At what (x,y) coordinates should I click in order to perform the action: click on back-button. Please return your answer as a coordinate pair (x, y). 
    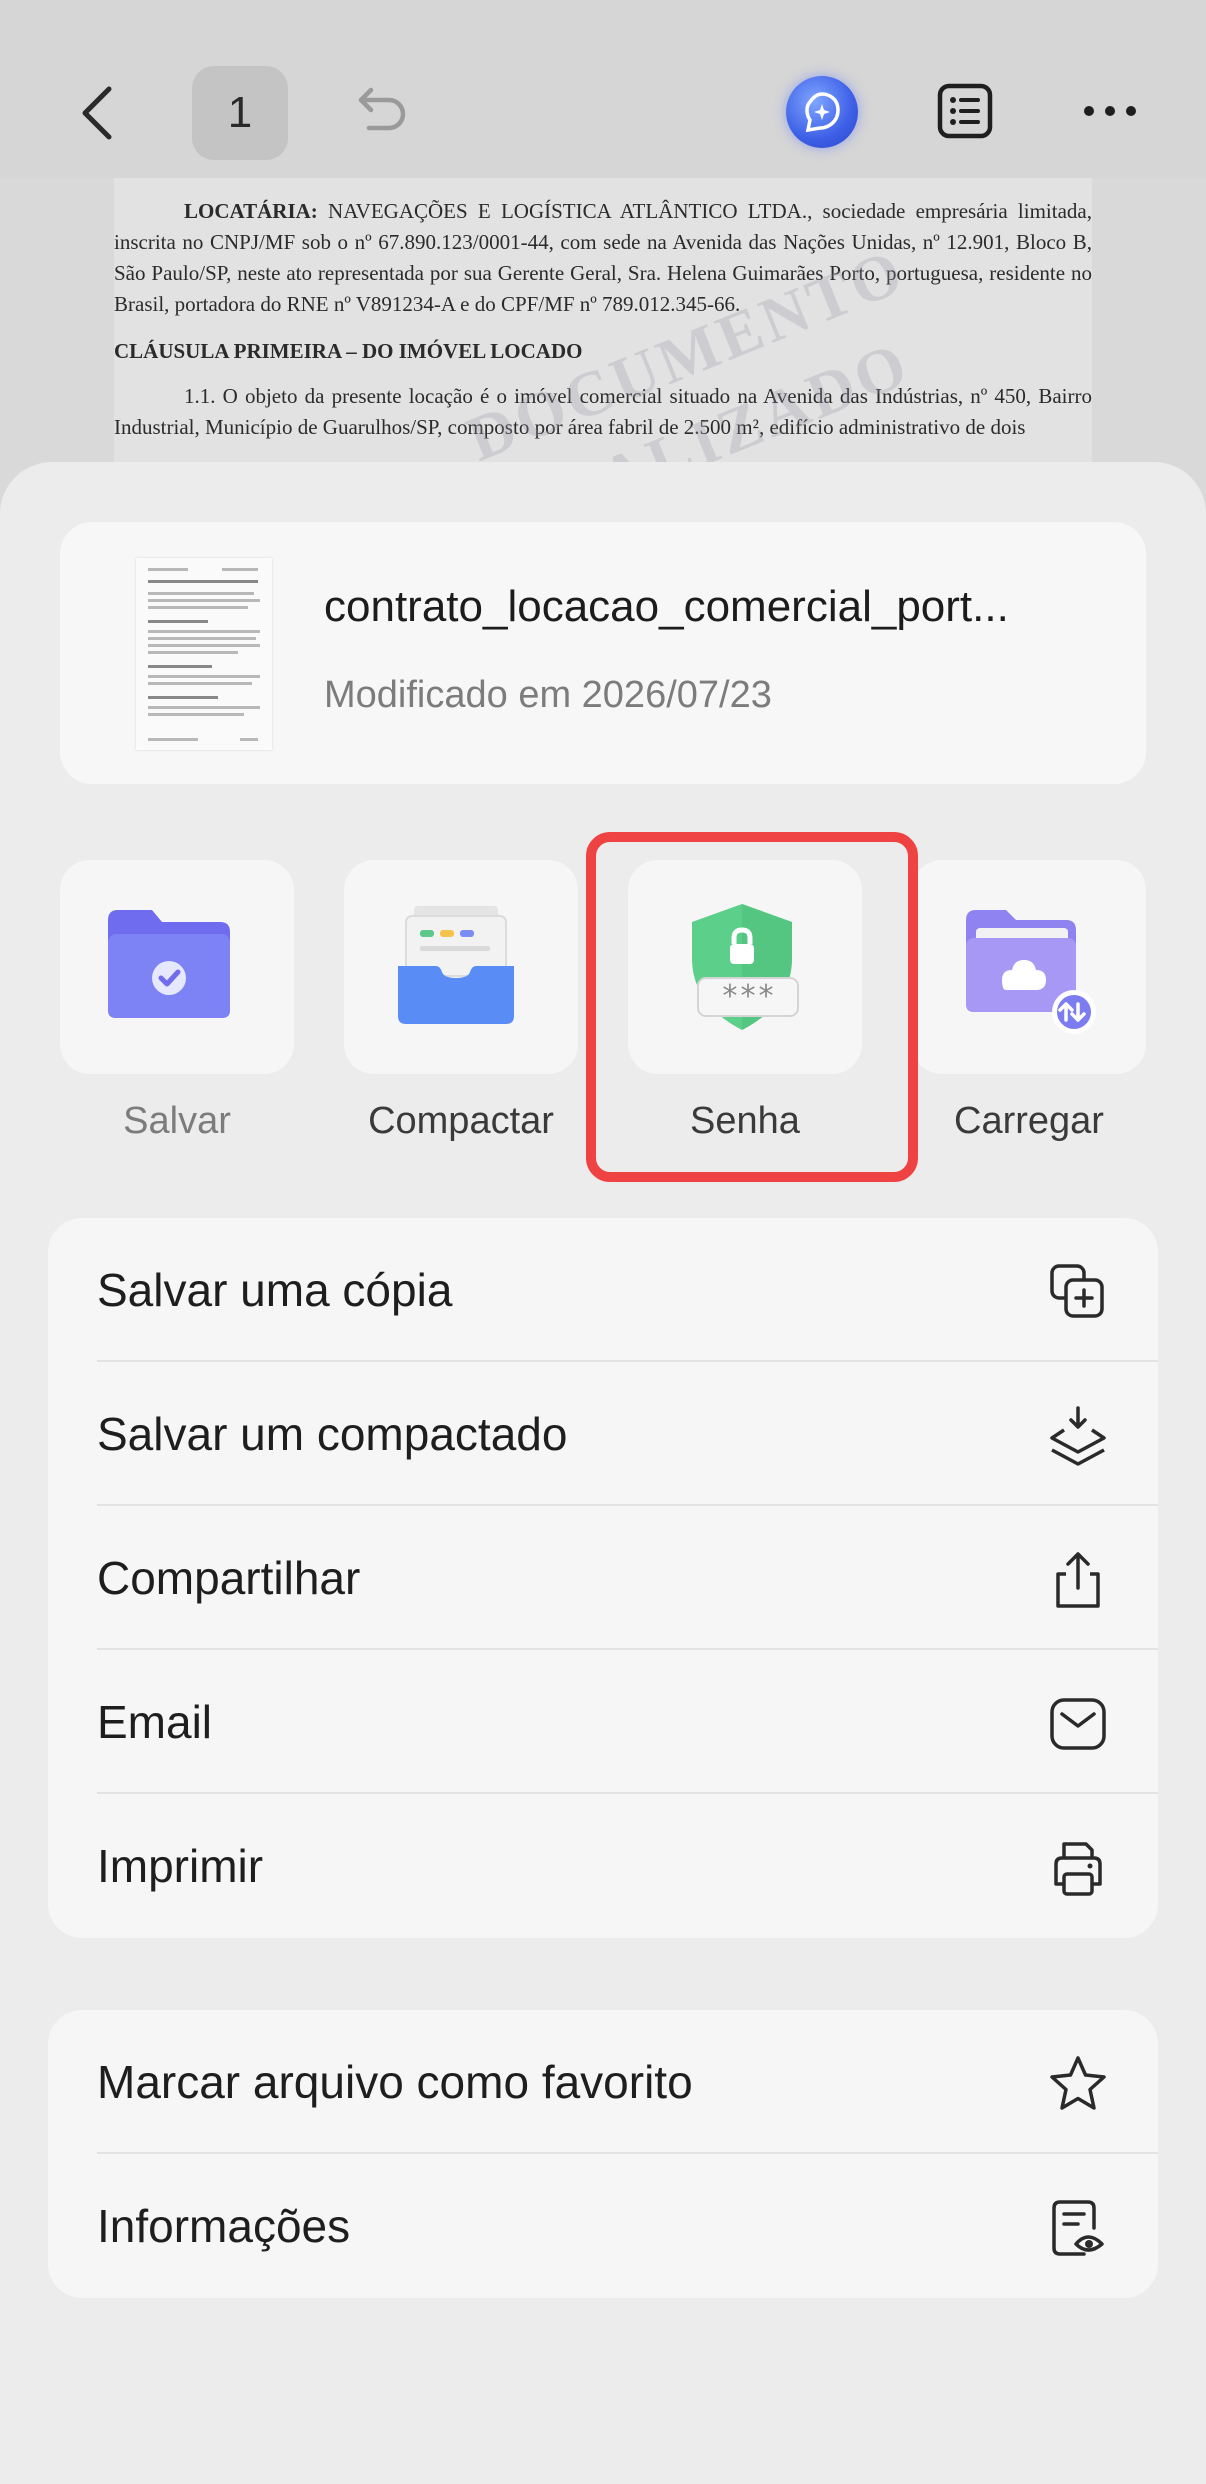
    Looking at the image, I should click on (96, 113).